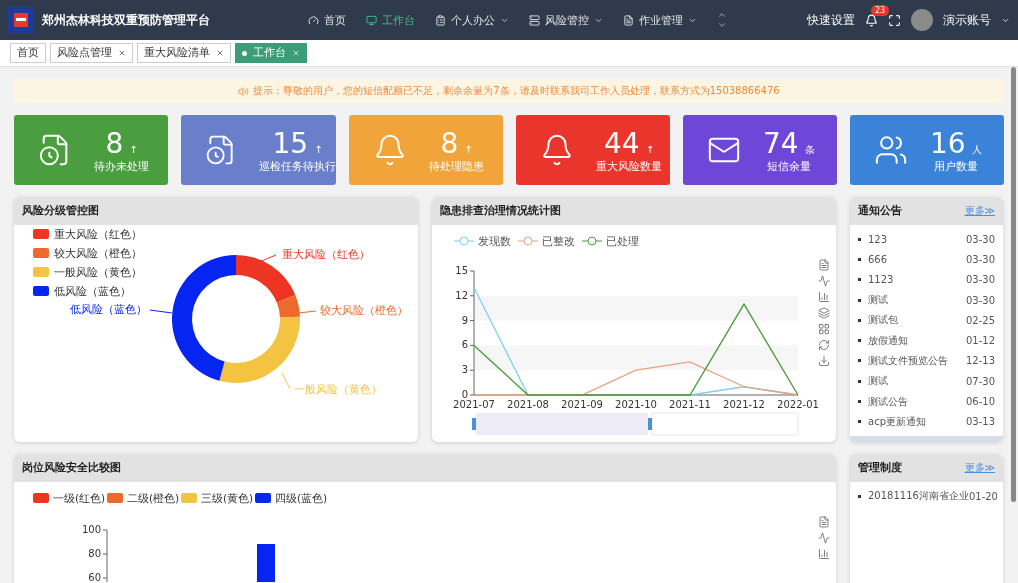 The height and width of the screenshot is (583, 1018). What do you see at coordinates (464, 370) in the screenshot?
I see `axis-tick-label: 3` at bounding box center [464, 370].